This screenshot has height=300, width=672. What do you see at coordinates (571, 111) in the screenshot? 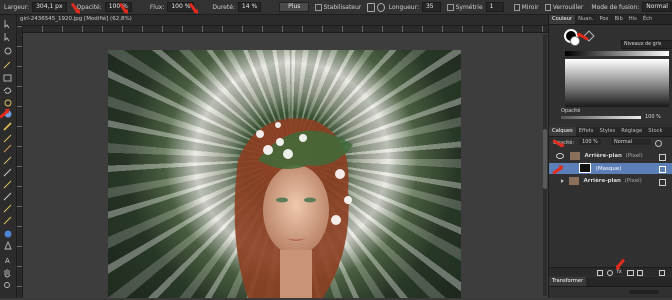
I see `color-opacity-label: Opacité` at bounding box center [571, 111].